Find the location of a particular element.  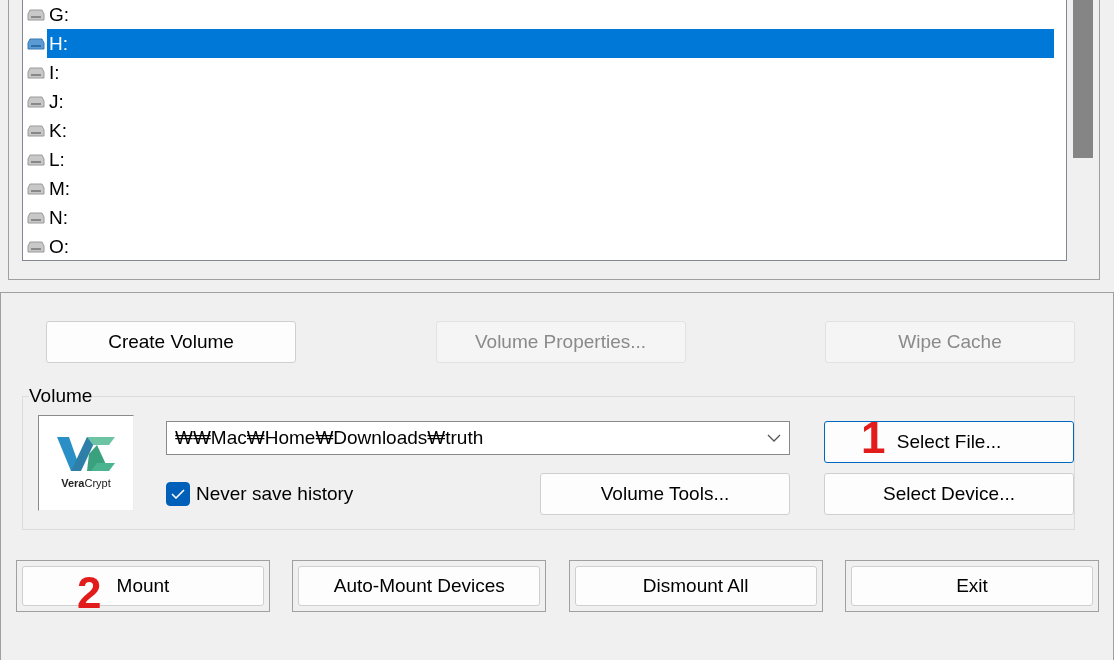

action-button: Auto-Mount Devices is located at coordinates (419, 586).